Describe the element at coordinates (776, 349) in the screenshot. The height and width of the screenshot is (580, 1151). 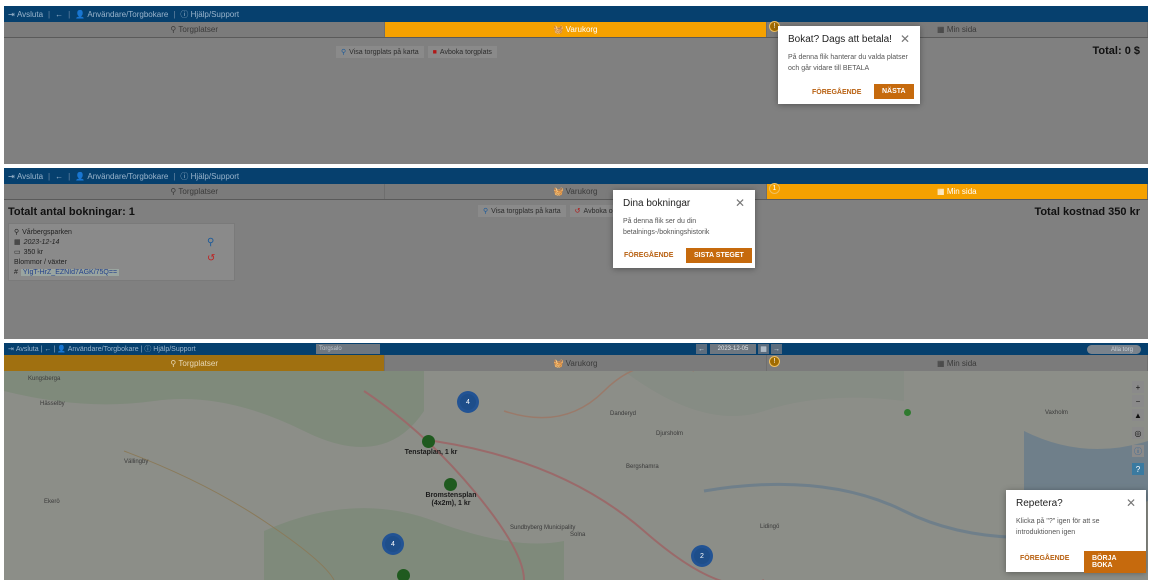
I see `next-day-button: →` at that location.